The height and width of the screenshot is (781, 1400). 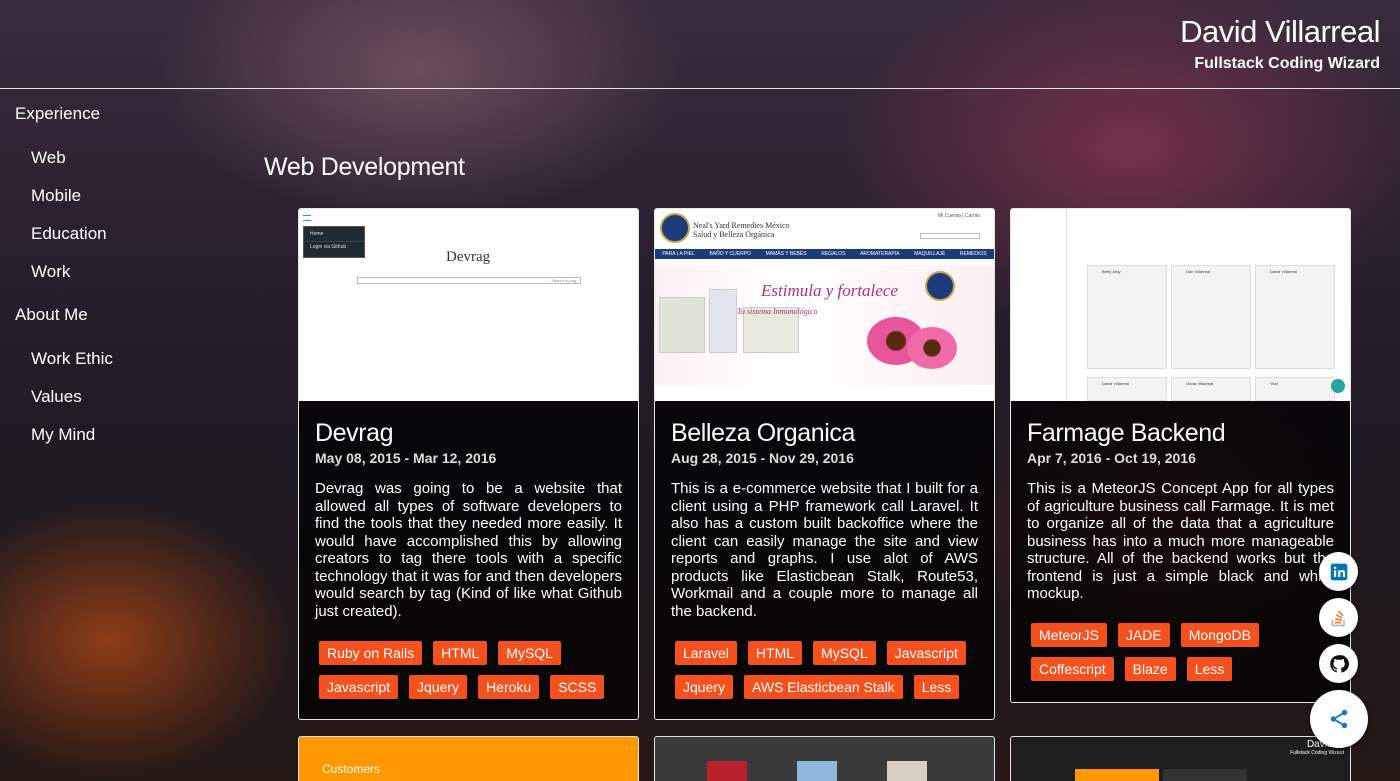 I want to click on preview-add-icon, so click(x=1338, y=386).